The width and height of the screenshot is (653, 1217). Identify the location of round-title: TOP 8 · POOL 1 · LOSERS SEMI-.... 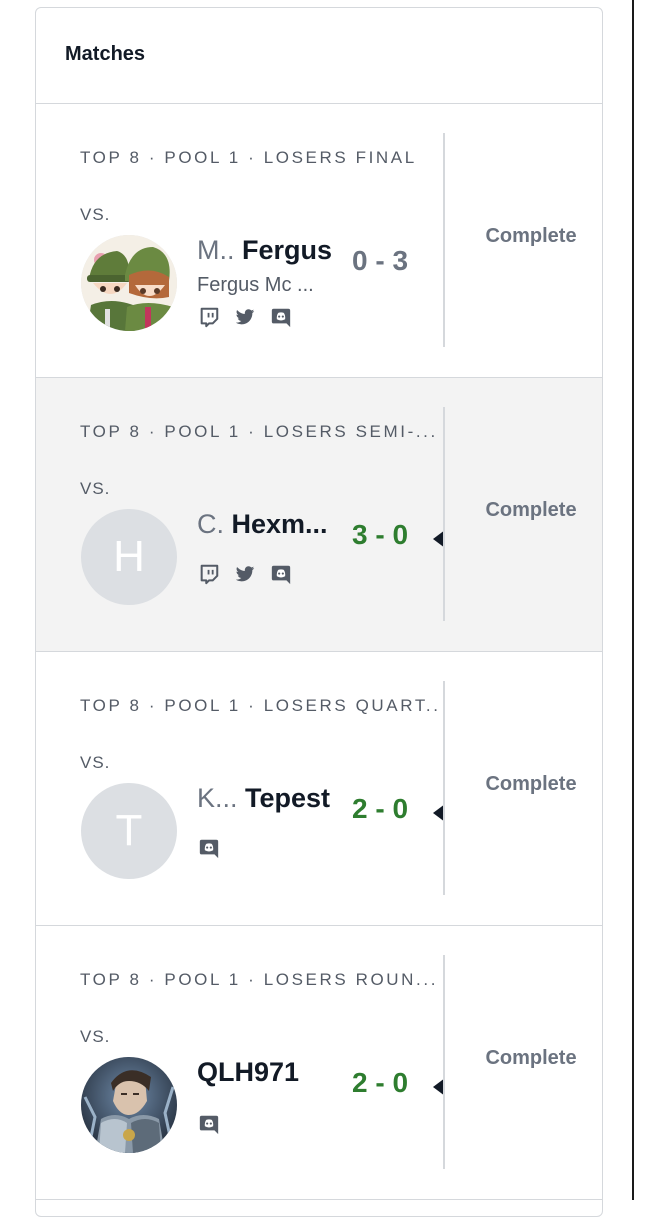
(259, 431).